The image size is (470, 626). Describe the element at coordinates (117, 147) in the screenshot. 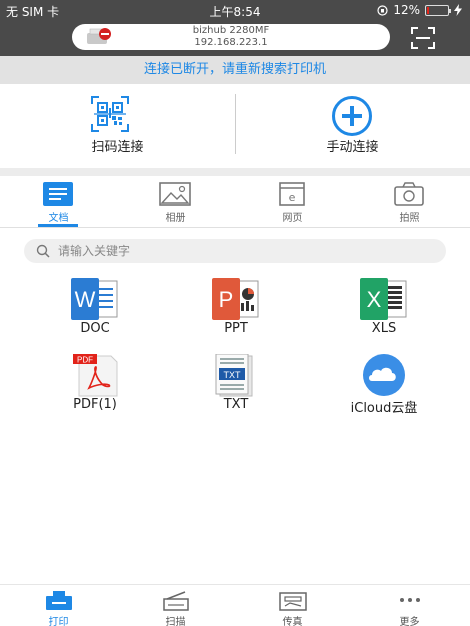

I see `scan-connect-label: 扫码连接` at that location.